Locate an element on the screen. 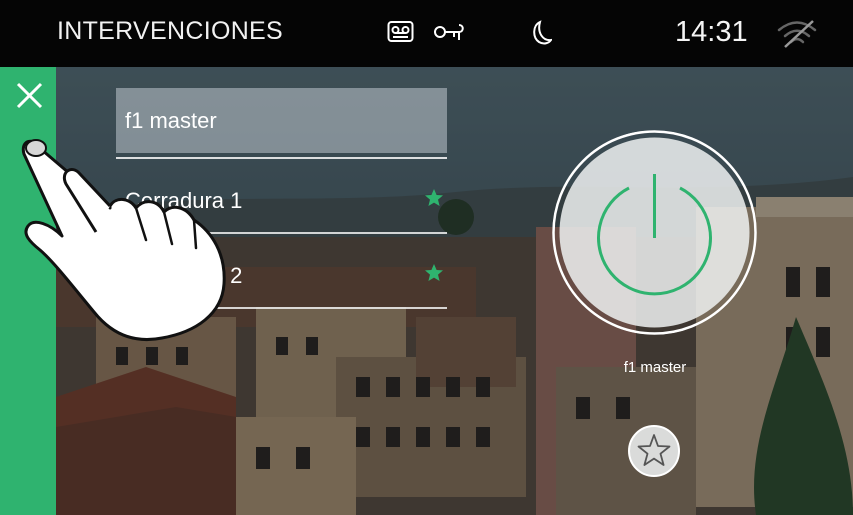 The image size is (853, 515). close-button is located at coordinates (28, 95).